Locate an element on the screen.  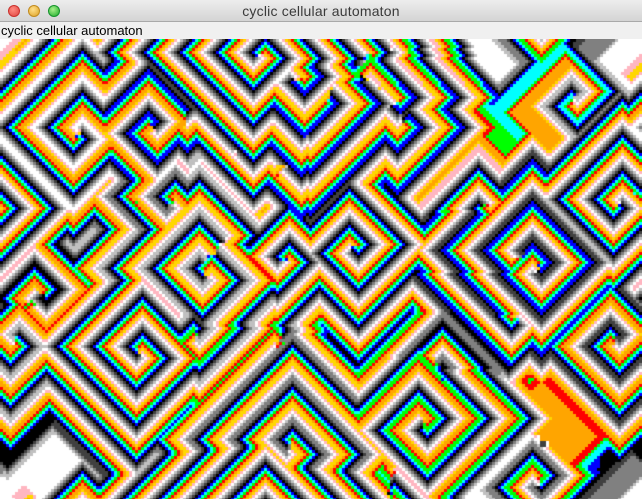
content-title-label: cyclic cellular automaton is located at coordinates (321, 30).